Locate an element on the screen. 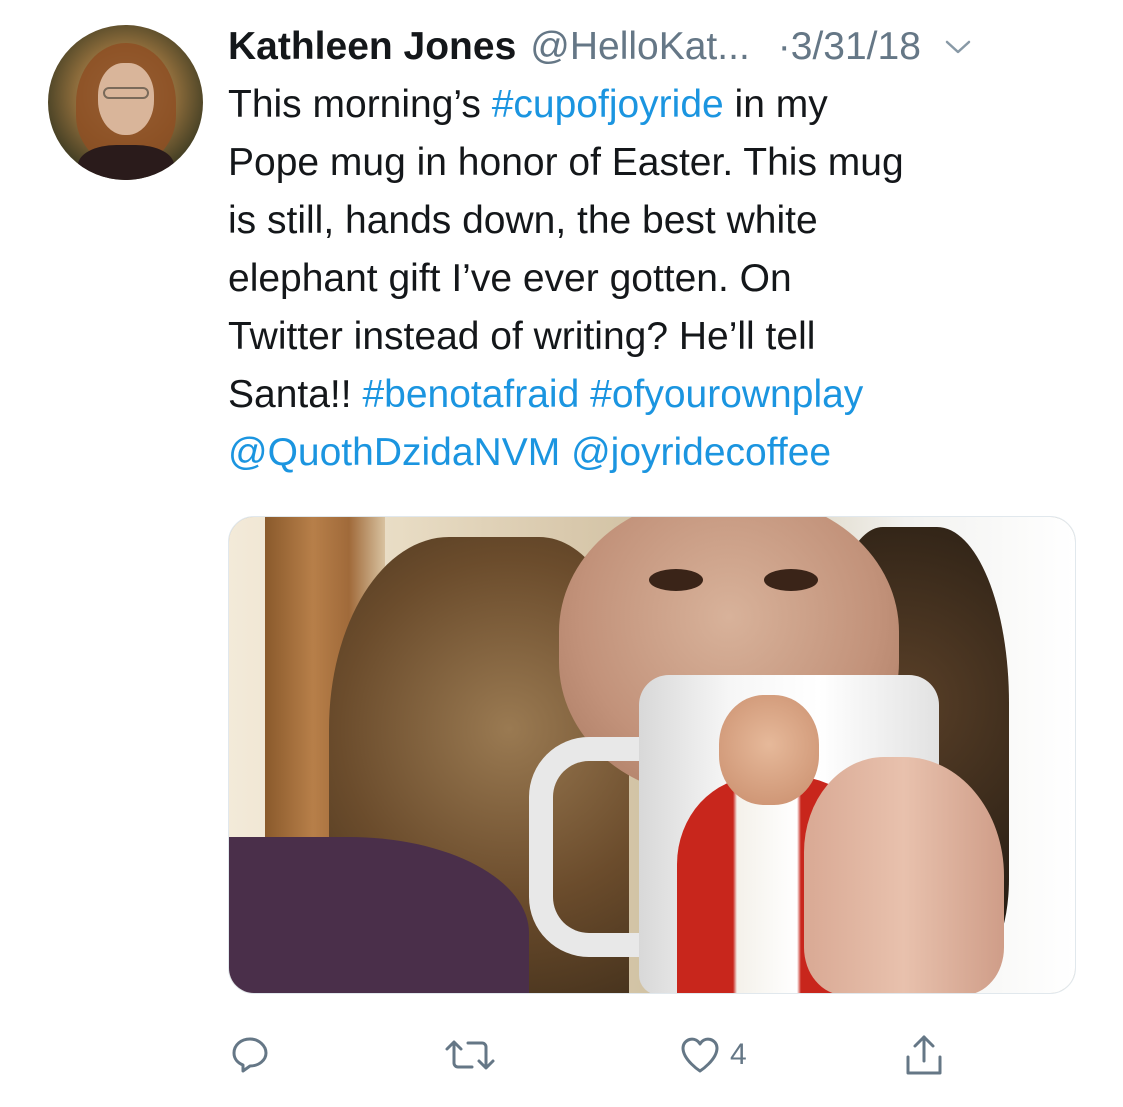 The height and width of the screenshot is (1107, 1123). tweet-text-line: Pope mug in honor of Easter. This mug is located at coordinates (658, 163).